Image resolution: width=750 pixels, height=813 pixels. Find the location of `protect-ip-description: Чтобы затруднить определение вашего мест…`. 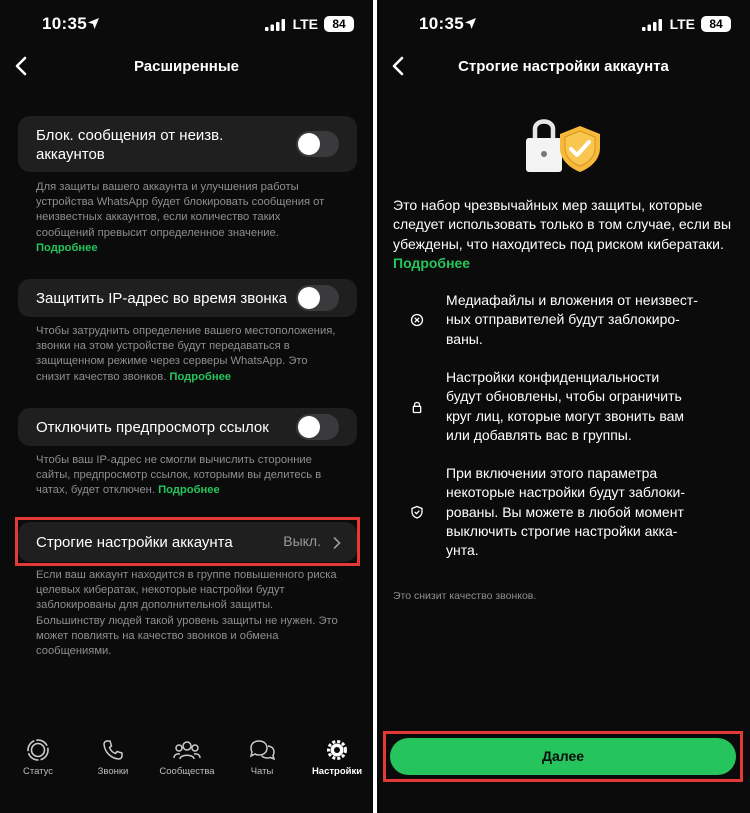

protect-ip-description: Чтобы затруднить определение вашего мест… is located at coordinates (186, 354).